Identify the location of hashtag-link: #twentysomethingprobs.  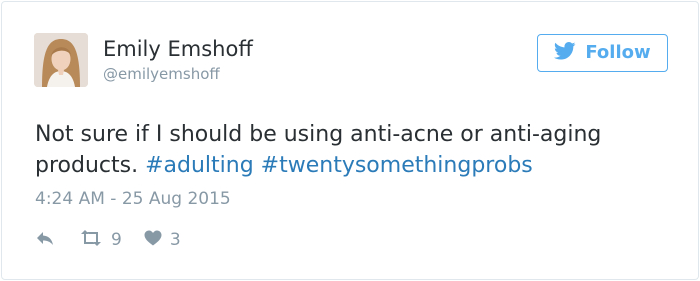
(397, 165).